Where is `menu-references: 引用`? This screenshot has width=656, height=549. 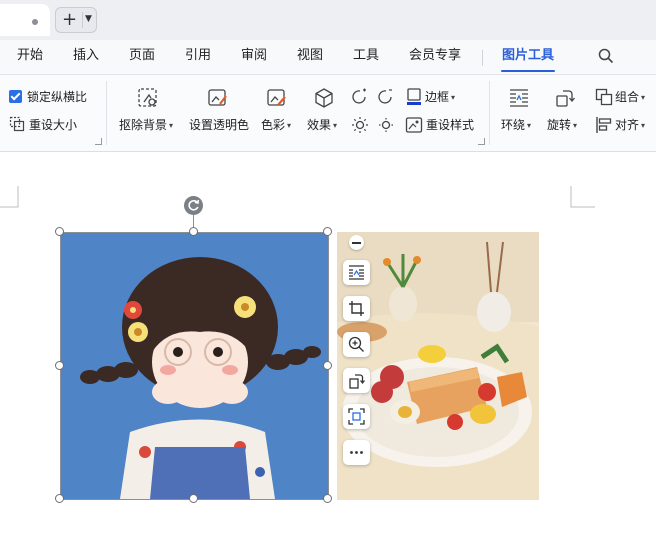
menu-references: 引用 is located at coordinates (198, 56).